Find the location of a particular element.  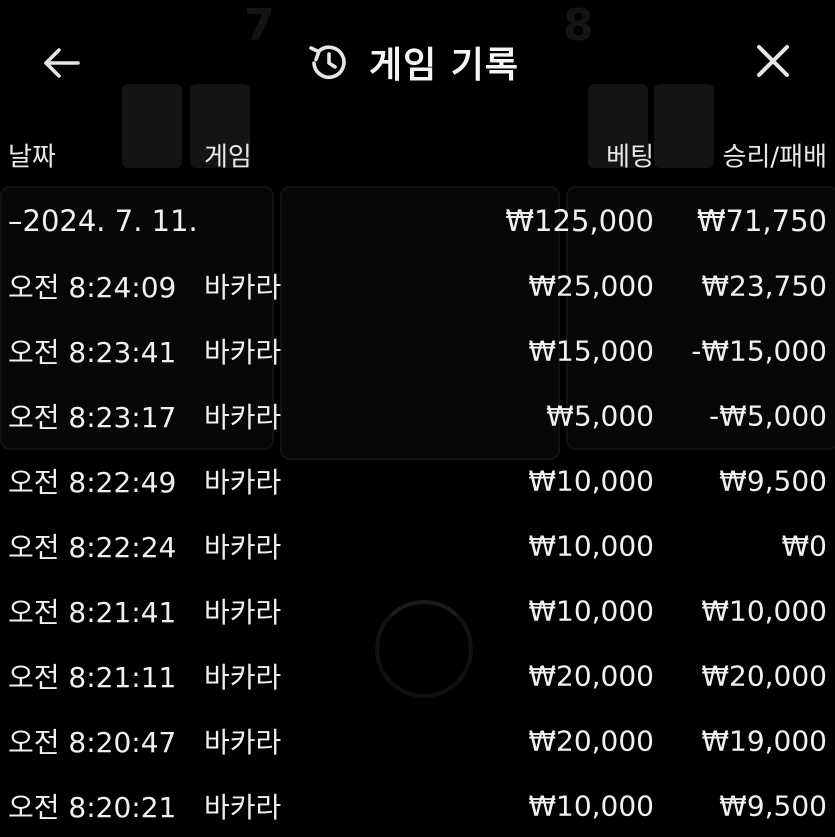

date-summary-row: –2024. 7. 11. ₩125,000 ₩71,750 is located at coordinates (417, 220).